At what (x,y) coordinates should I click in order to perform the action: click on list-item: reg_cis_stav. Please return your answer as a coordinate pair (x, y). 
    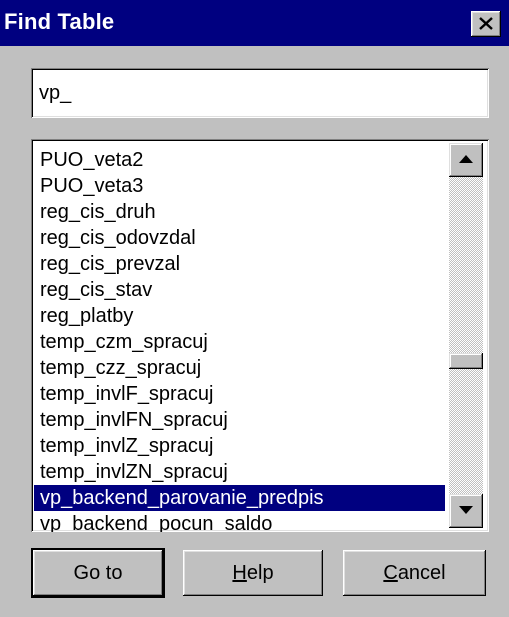
    Looking at the image, I should click on (239, 290).